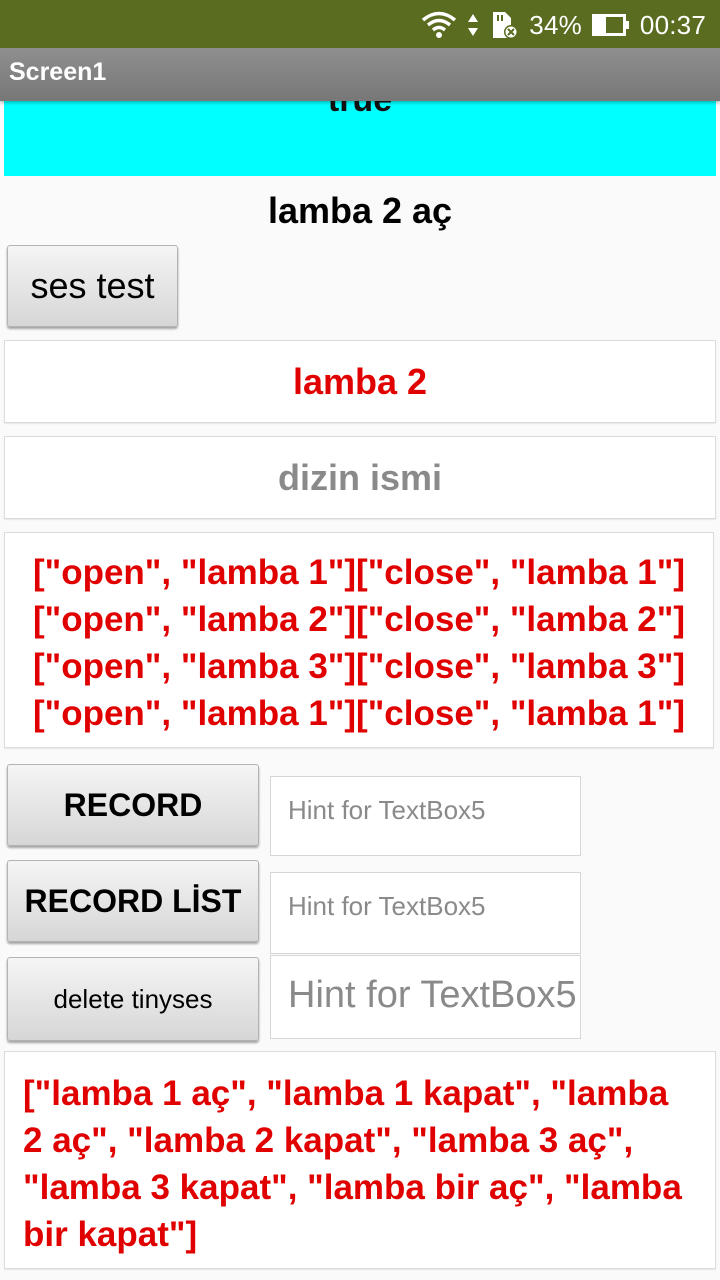  I want to click on textbox-5a-placeholder: Hint for TextBox5, so click(387, 810).